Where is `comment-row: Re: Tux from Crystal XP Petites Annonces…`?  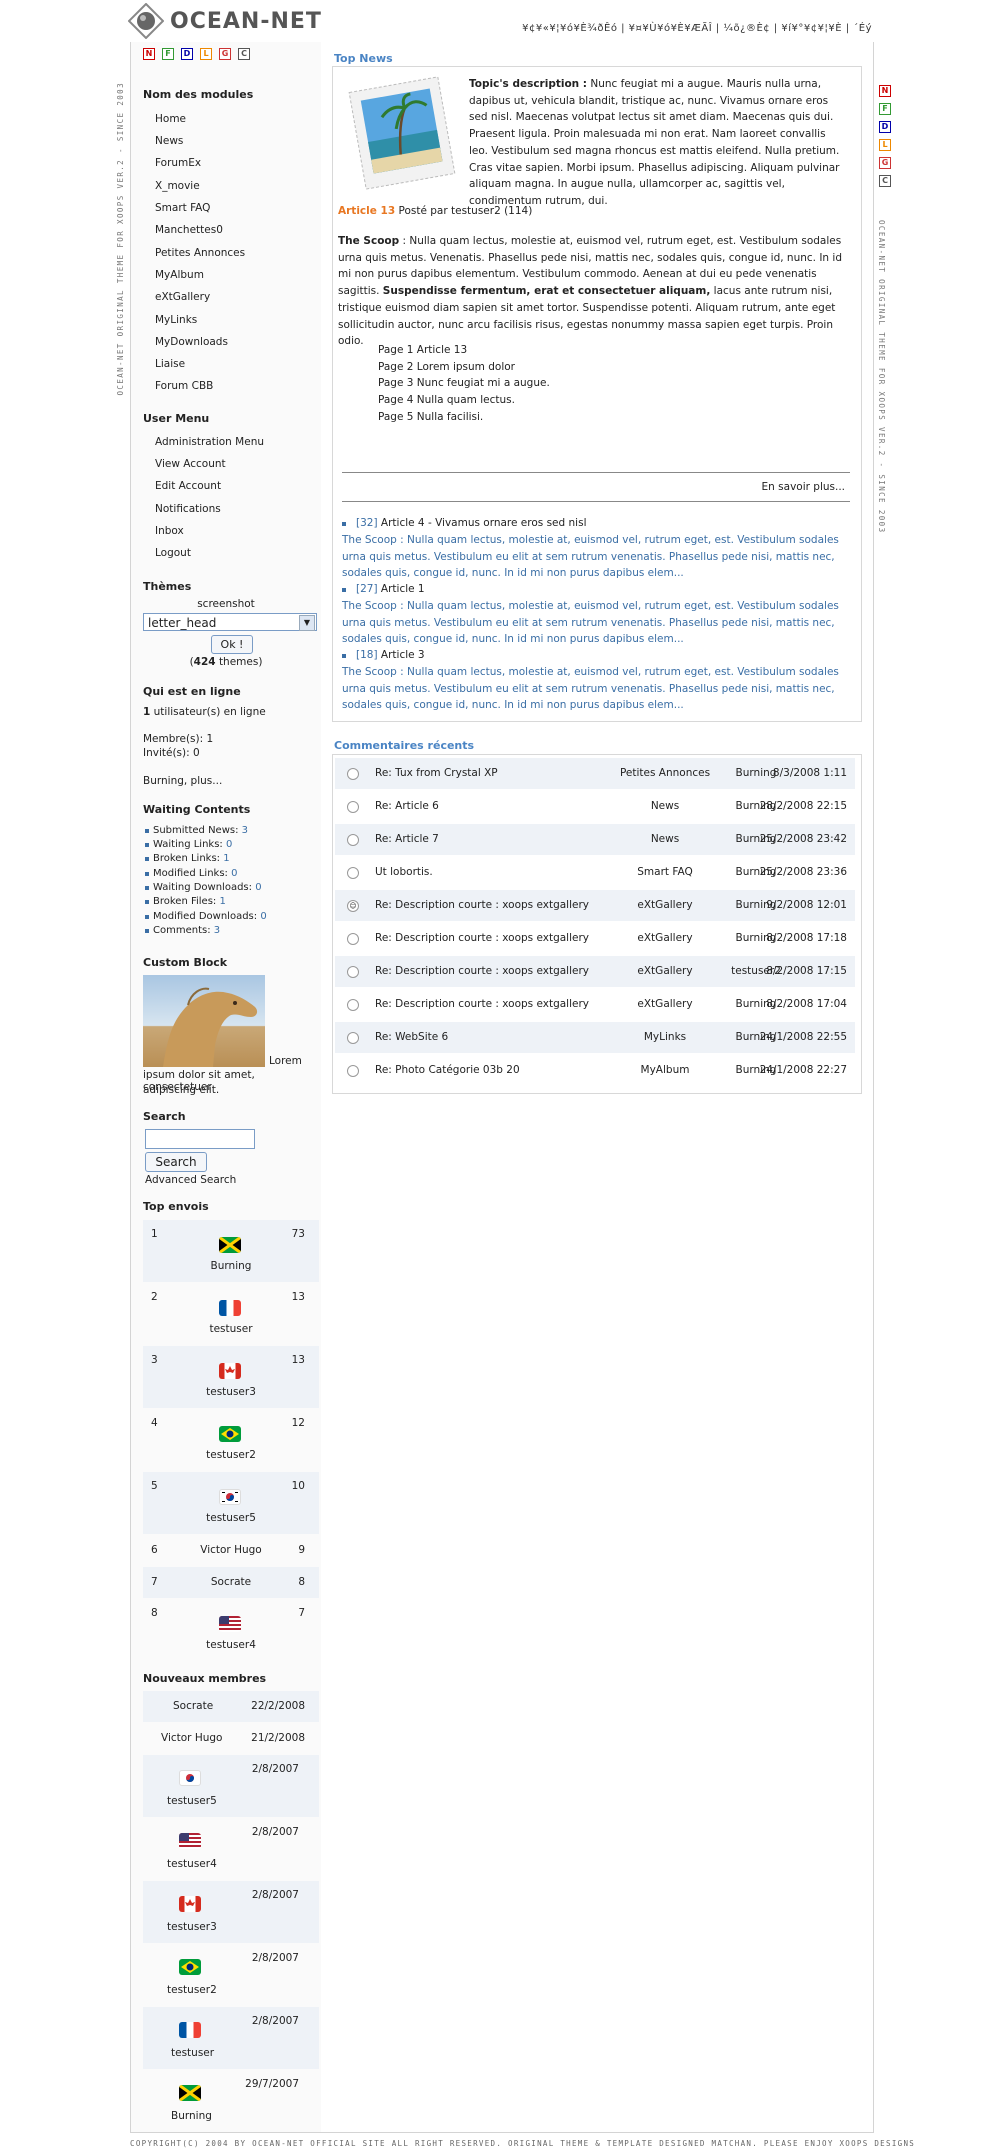 comment-row: Re: Tux from Crystal XP Petites Annonces… is located at coordinates (595, 773).